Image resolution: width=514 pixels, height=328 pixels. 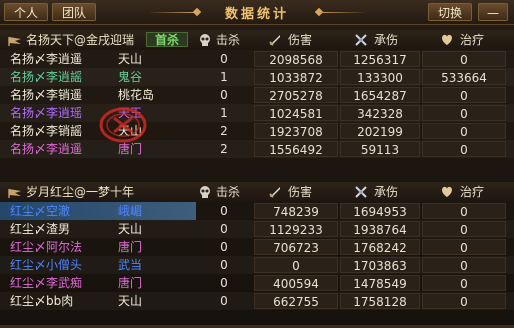 I want to click on player-row: 红尘〆bb肉 天山 0 662755 1758128 0, so click(x=257, y=301).